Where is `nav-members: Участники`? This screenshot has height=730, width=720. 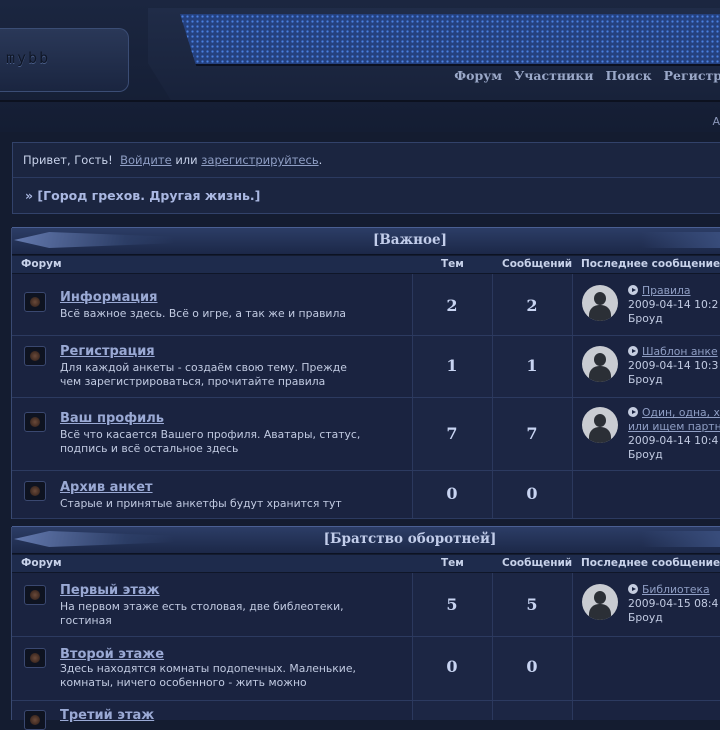
nav-members: Участники is located at coordinates (553, 75).